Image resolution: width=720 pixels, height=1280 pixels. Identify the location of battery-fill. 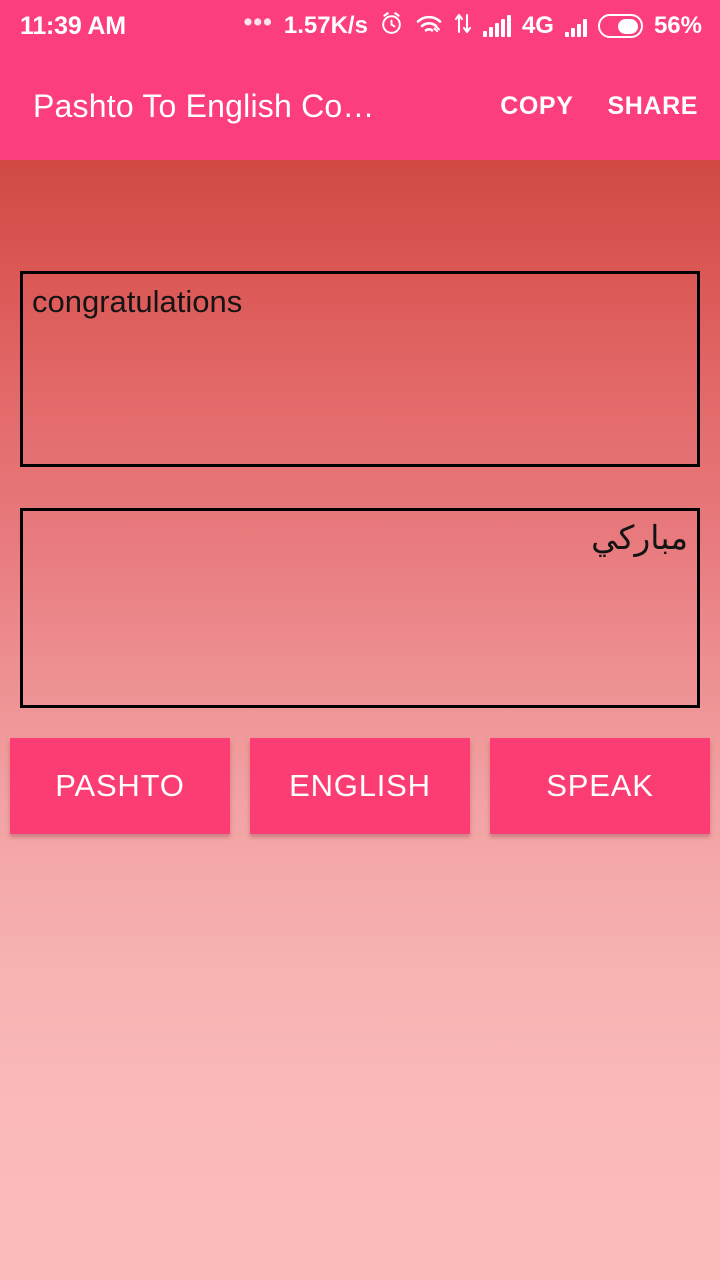
(628, 26).